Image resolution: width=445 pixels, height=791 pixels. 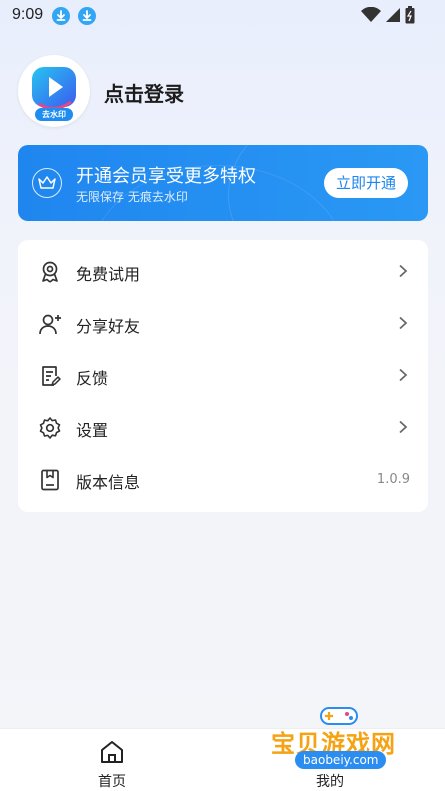 What do you see at coordinates (28, 14) in the screenshot?
I see `status-time: 9:09` at bounding box center [28, 14].